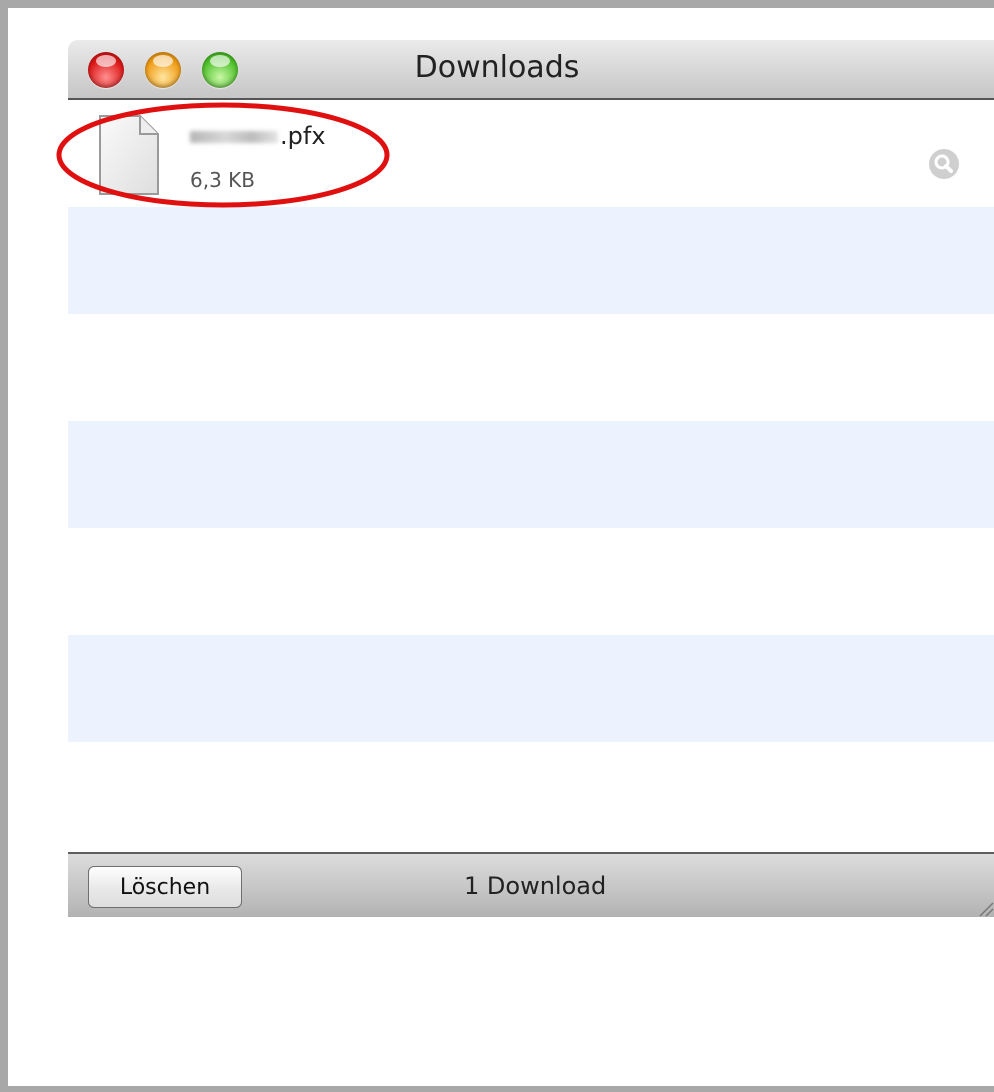  I want to click on bottom-toolbar: Löschen 1 Download, so click(531, 884).